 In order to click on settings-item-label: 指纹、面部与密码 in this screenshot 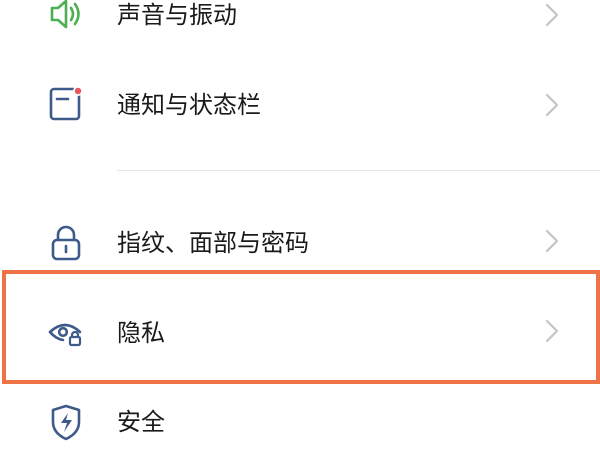, I will do `click(213, 243)`.